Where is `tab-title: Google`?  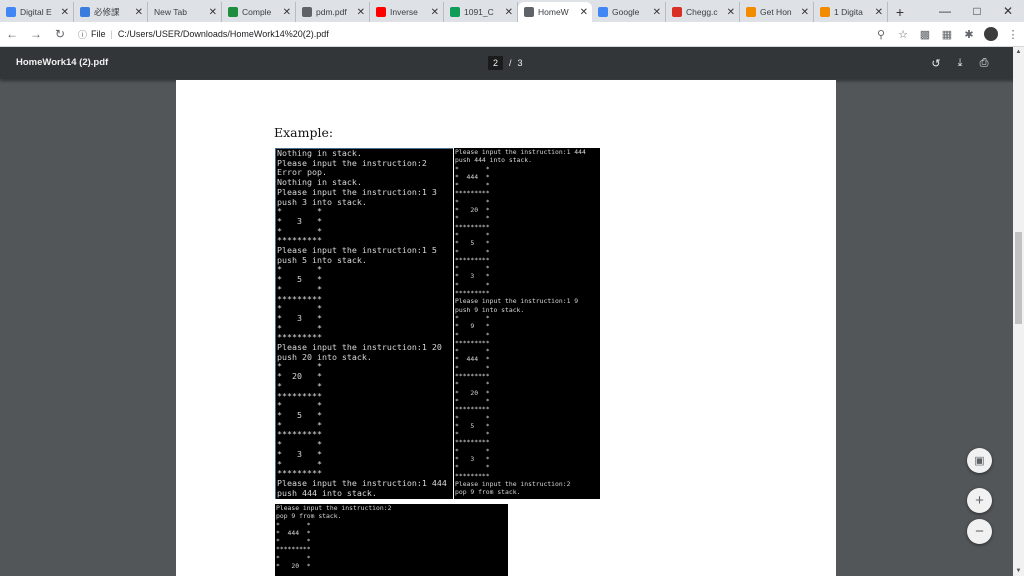
tab-title: Google is located at coordinates (626, 12).